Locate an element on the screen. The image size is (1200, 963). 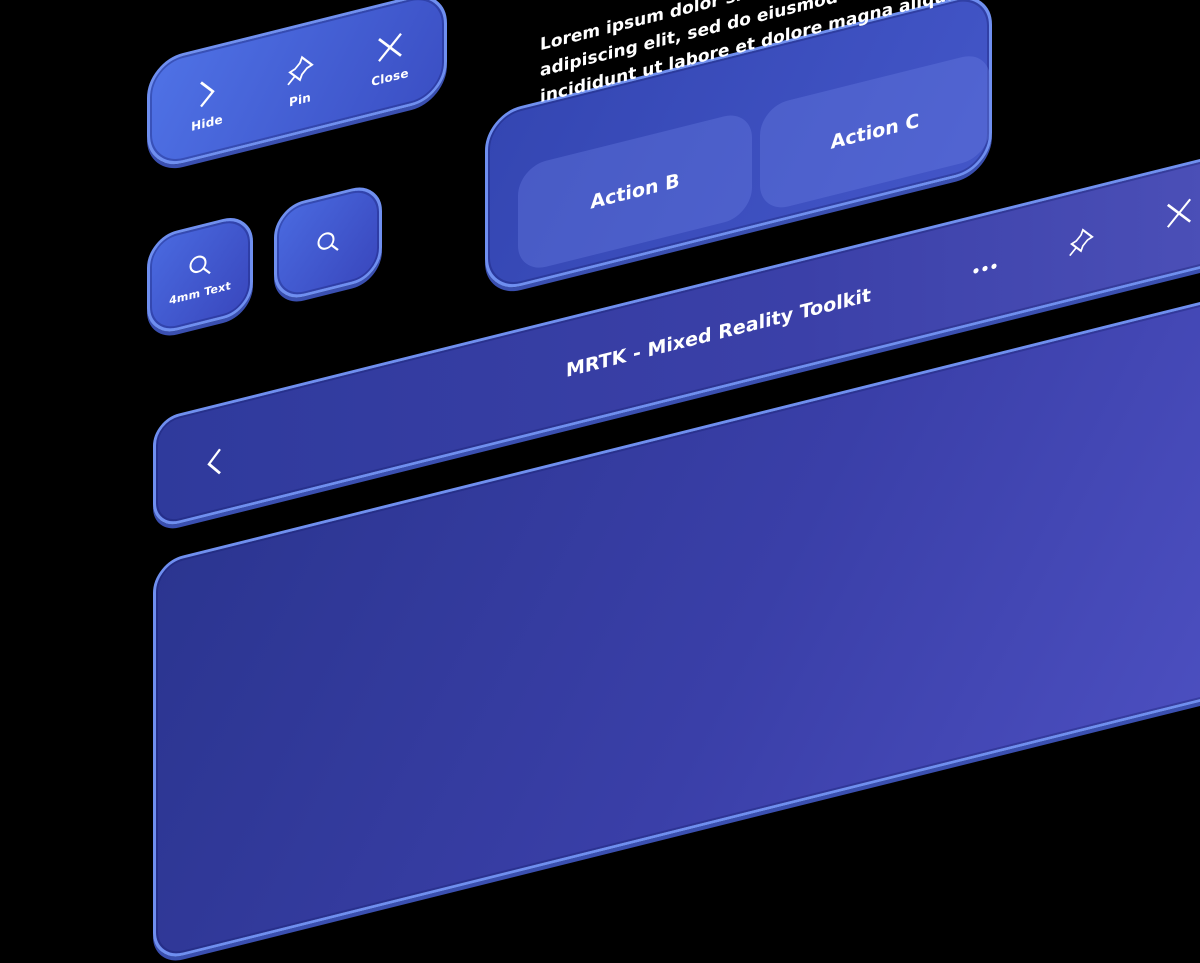
chevron-right-icon is located at coordinates (207, 94).